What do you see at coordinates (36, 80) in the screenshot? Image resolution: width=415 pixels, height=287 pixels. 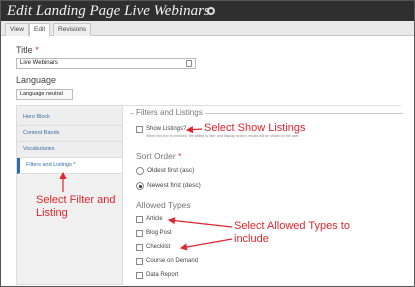 I see `language-label: Language` at bounding box center [36, 80].